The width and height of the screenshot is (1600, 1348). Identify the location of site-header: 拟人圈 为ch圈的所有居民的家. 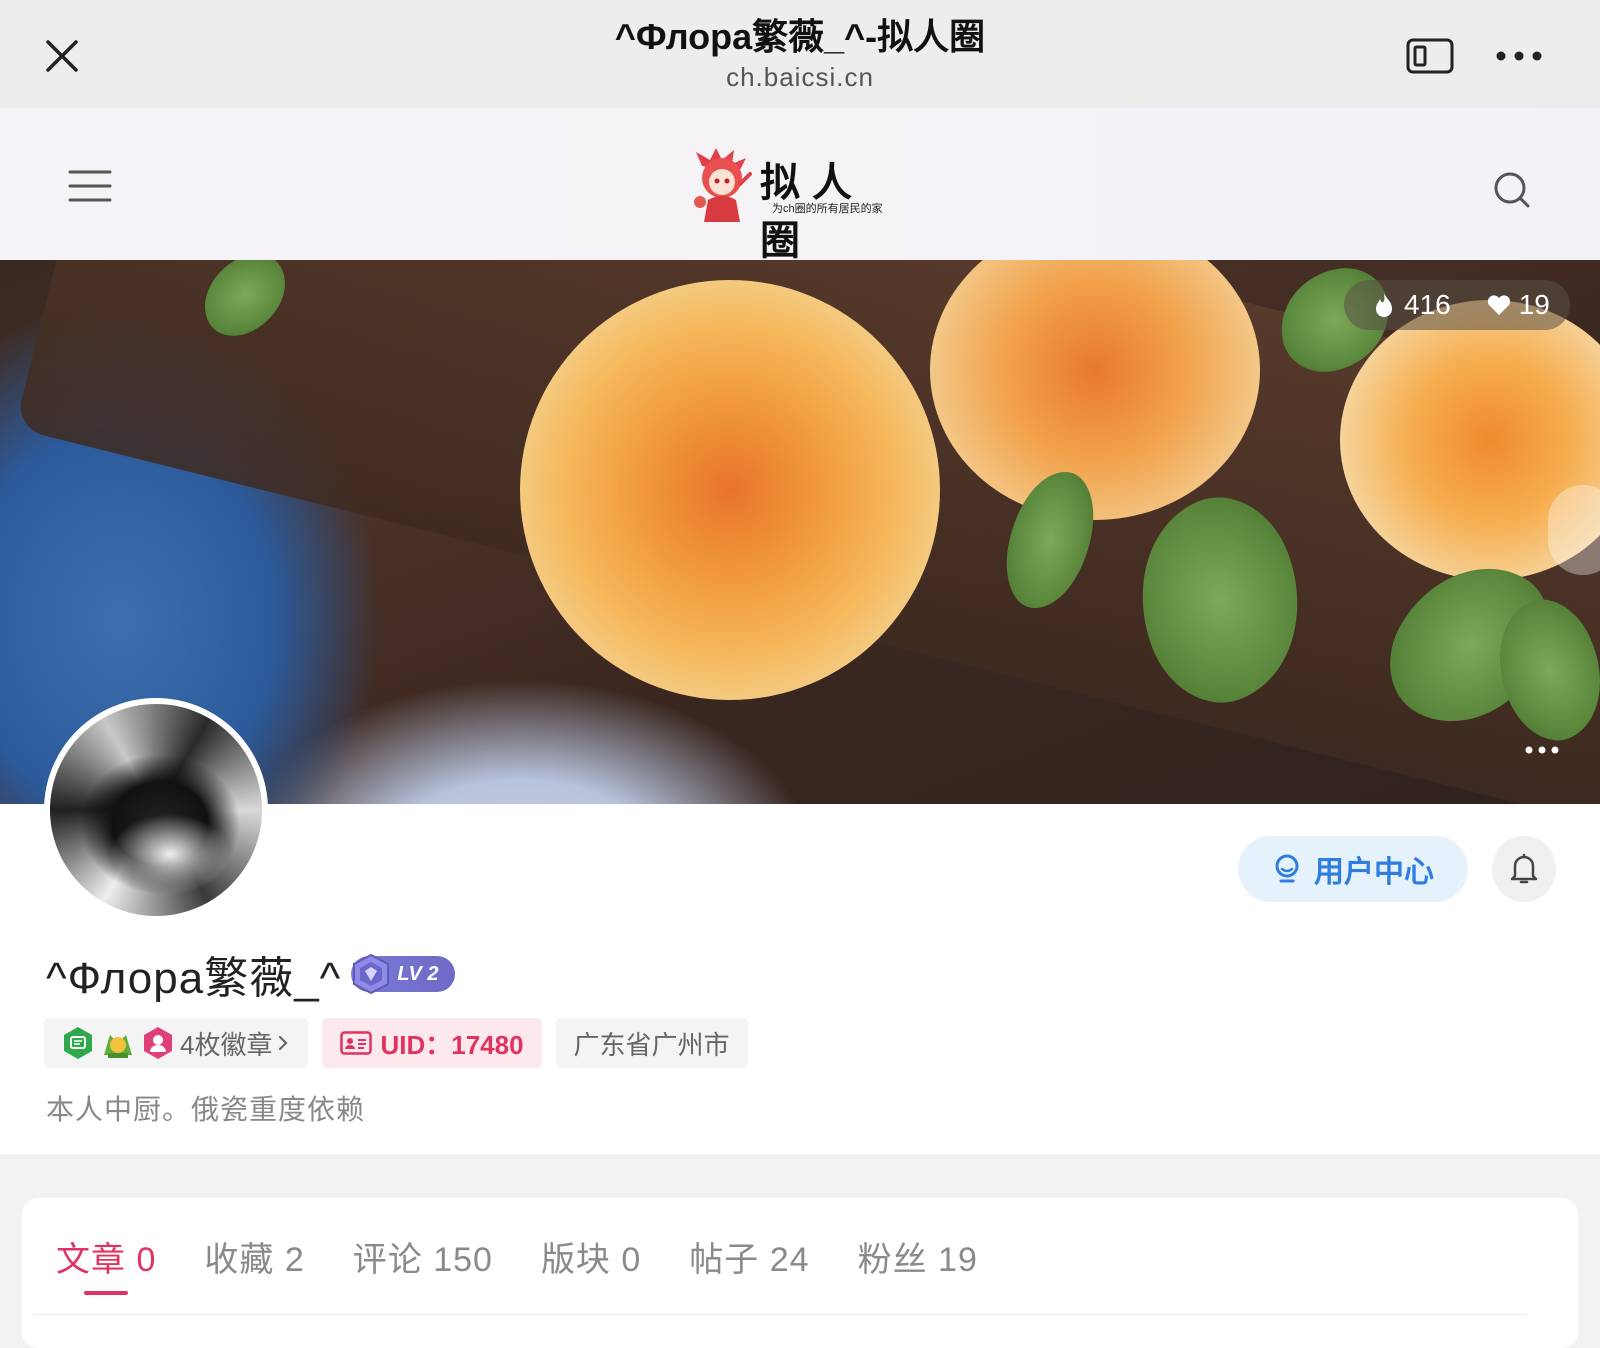
(800, 186).